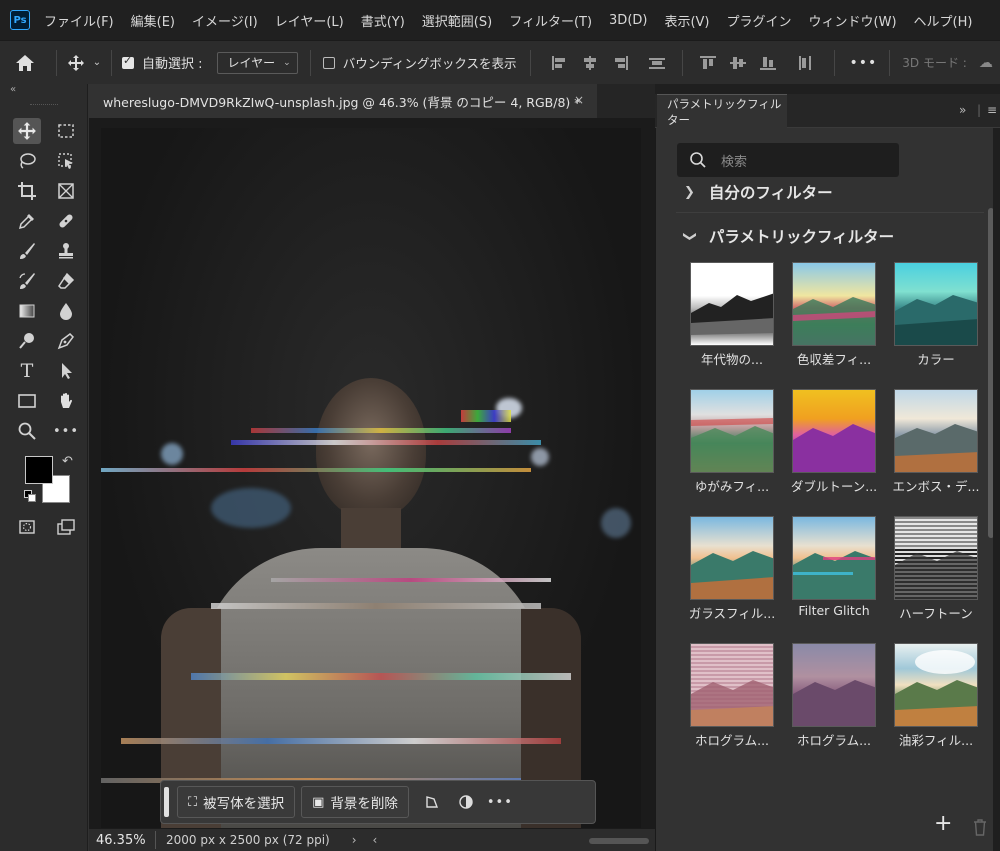  I want to click on bounding-box-checkbox, so click(328, 62).